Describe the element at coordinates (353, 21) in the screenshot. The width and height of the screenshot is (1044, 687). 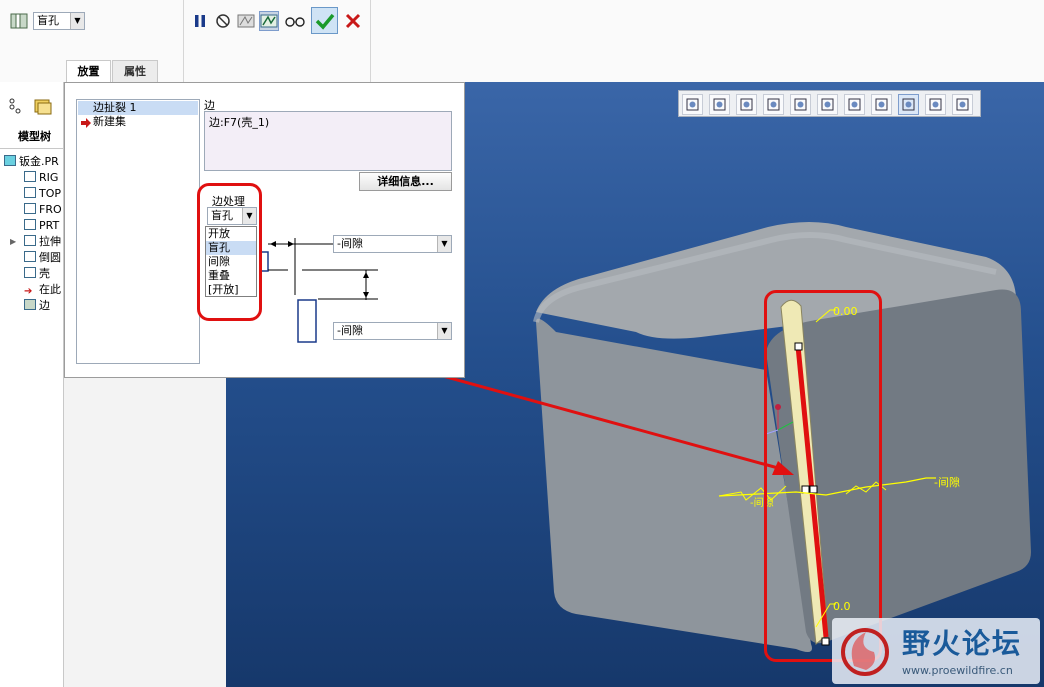
I see `cancel-x-icon` at that location.